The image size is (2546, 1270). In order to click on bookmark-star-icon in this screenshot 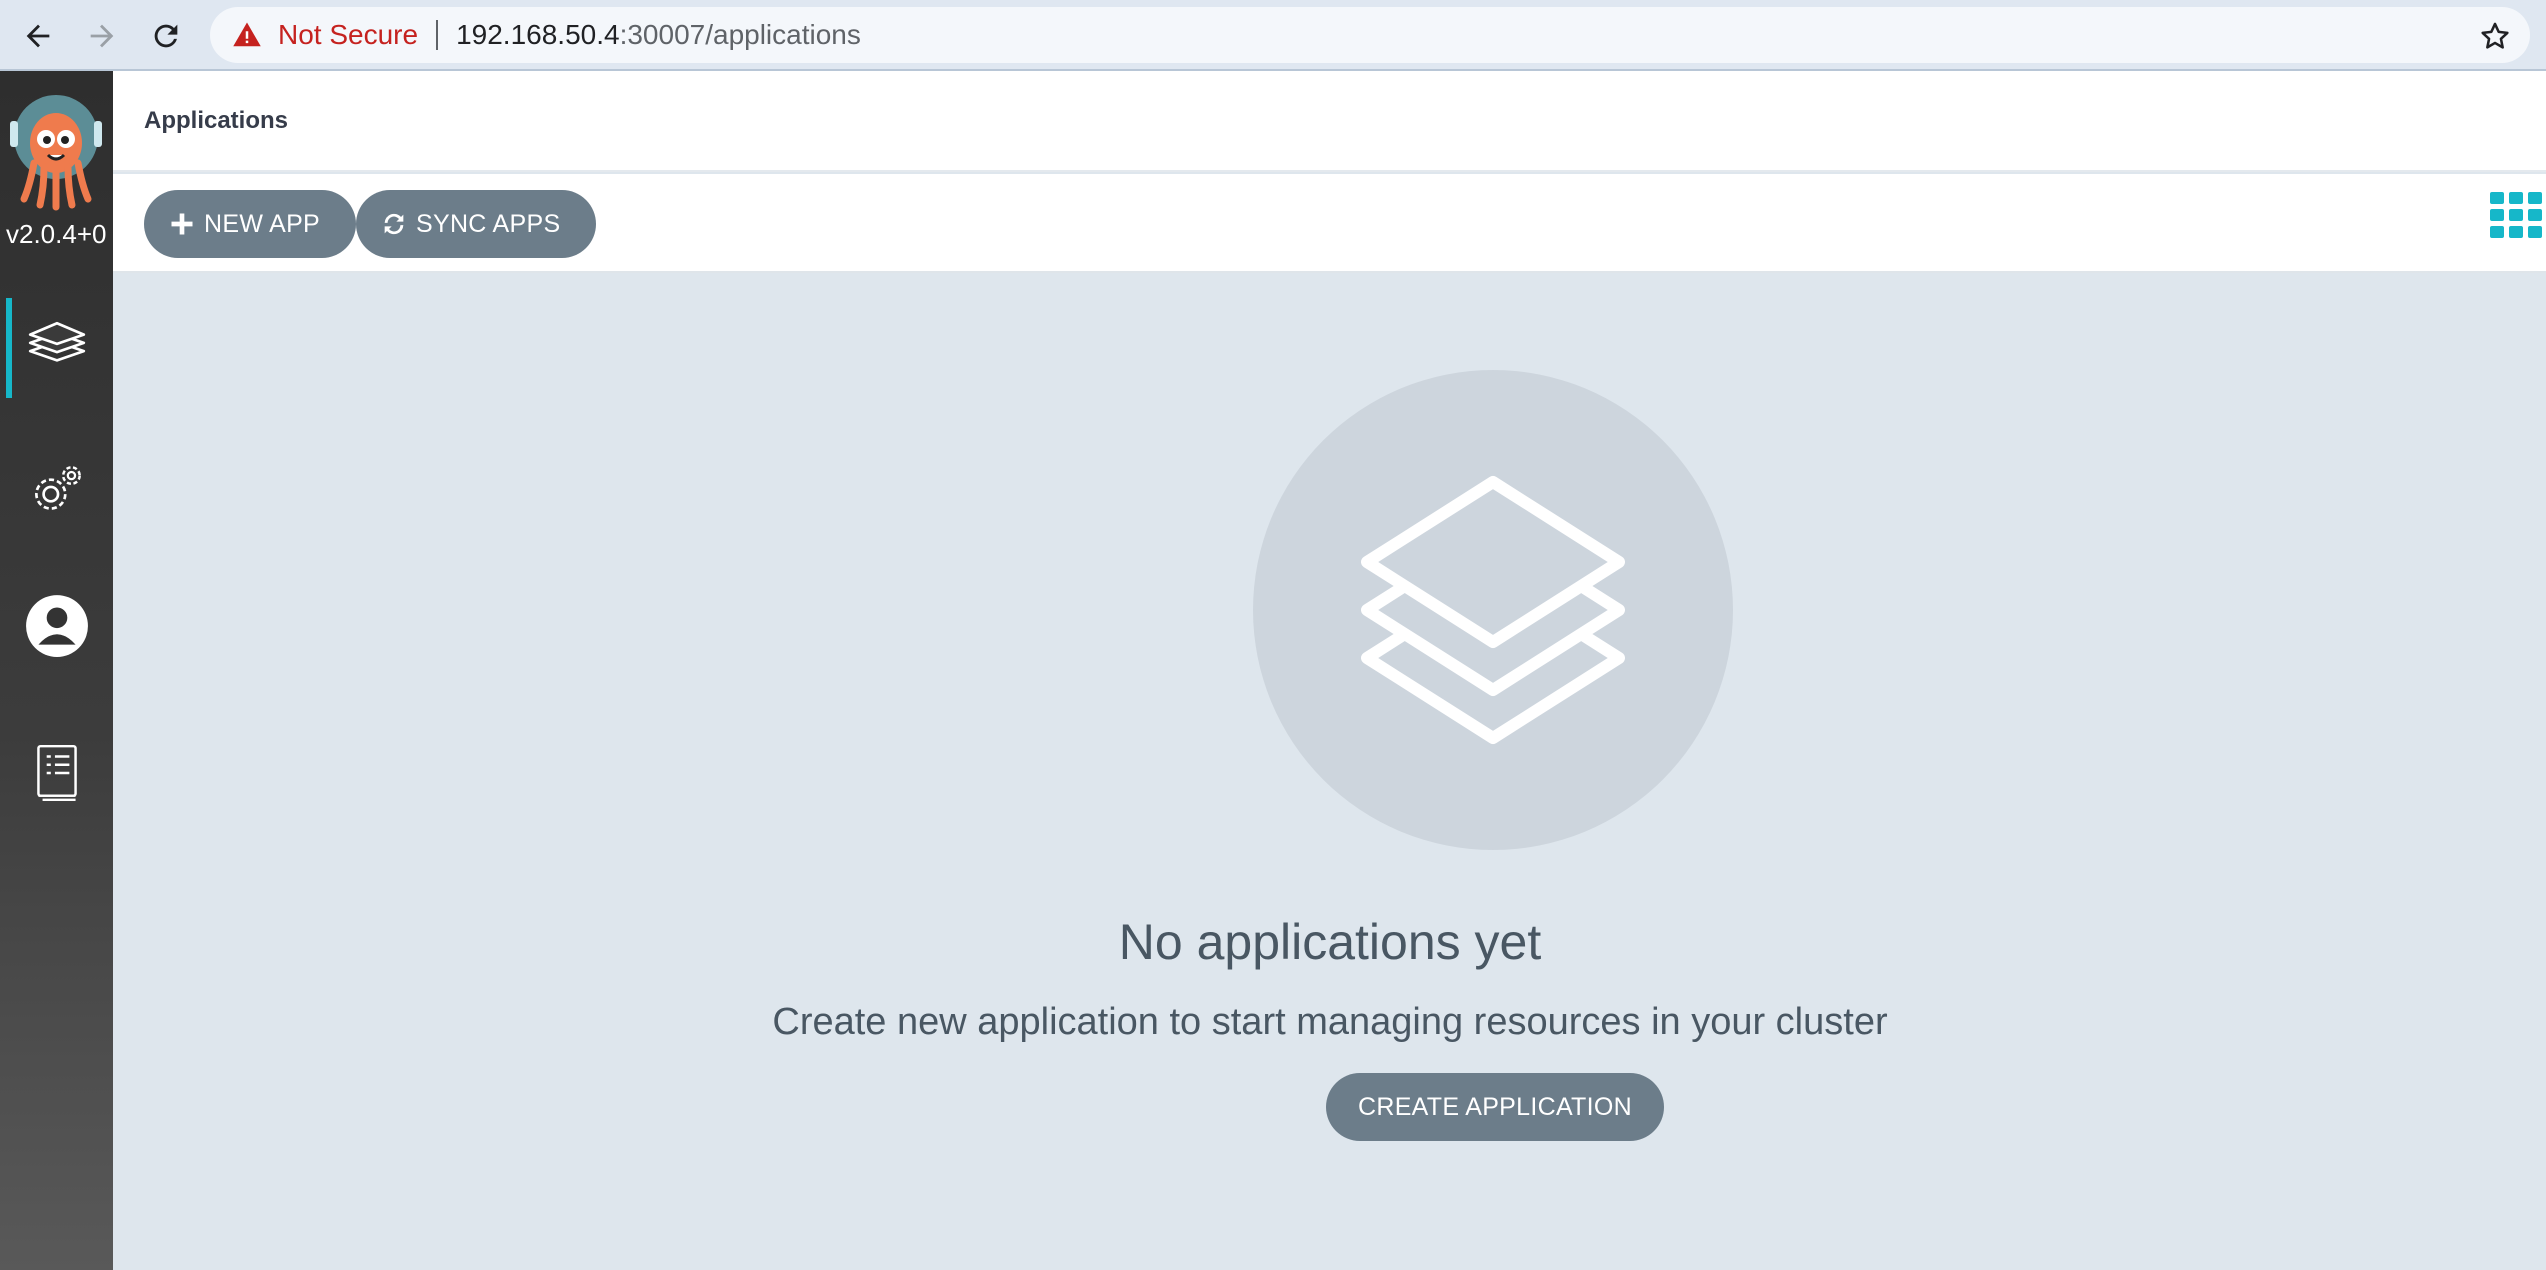, I will do `click(2495, 36)`.